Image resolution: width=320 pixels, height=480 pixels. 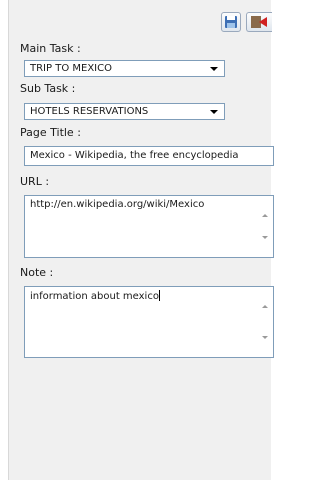 What do you see at coordinates (37, 272) in the screenshot?
I see `note-label: Note :` at bounding box center [37, 272].